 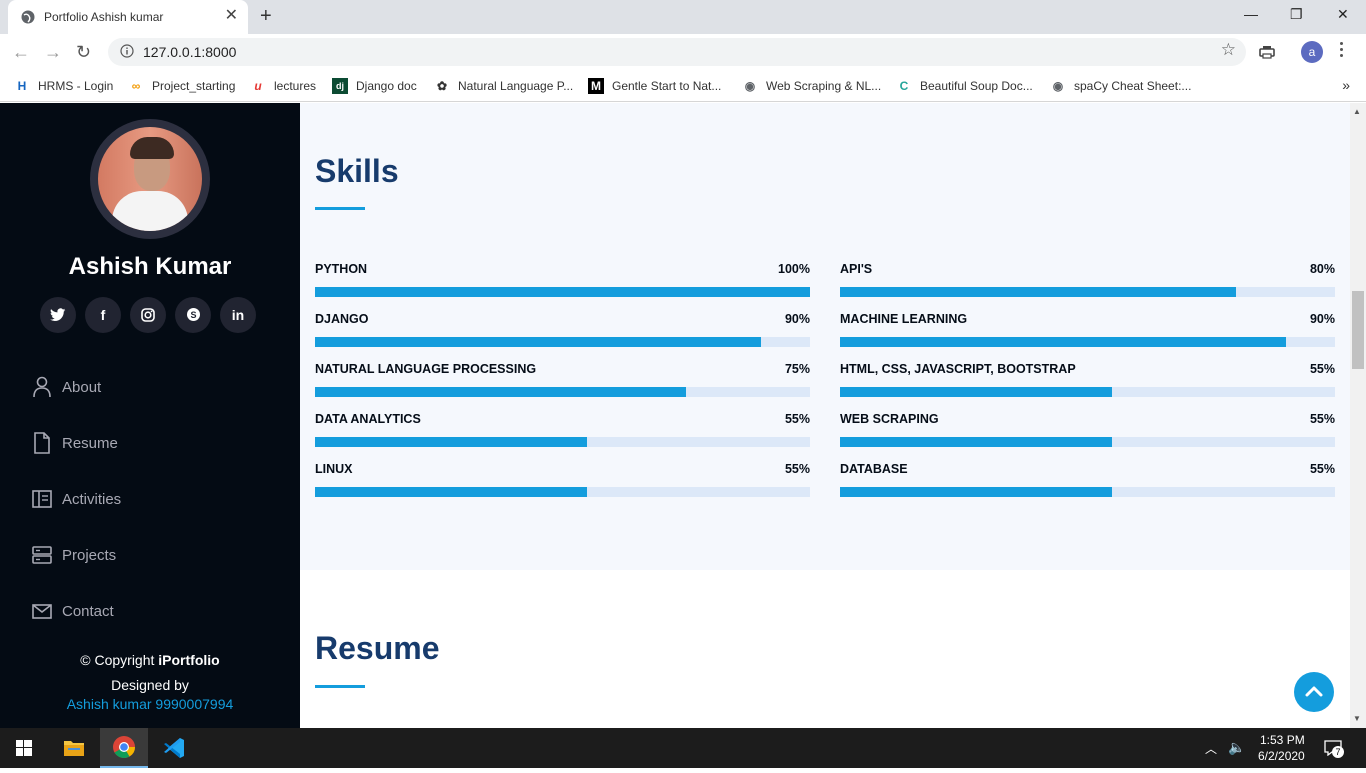 What do you see at coordinates (64, 86) in the screenshot?
I see `bookmark-item: H HRMS - Login` at bounding box center [64, 86].